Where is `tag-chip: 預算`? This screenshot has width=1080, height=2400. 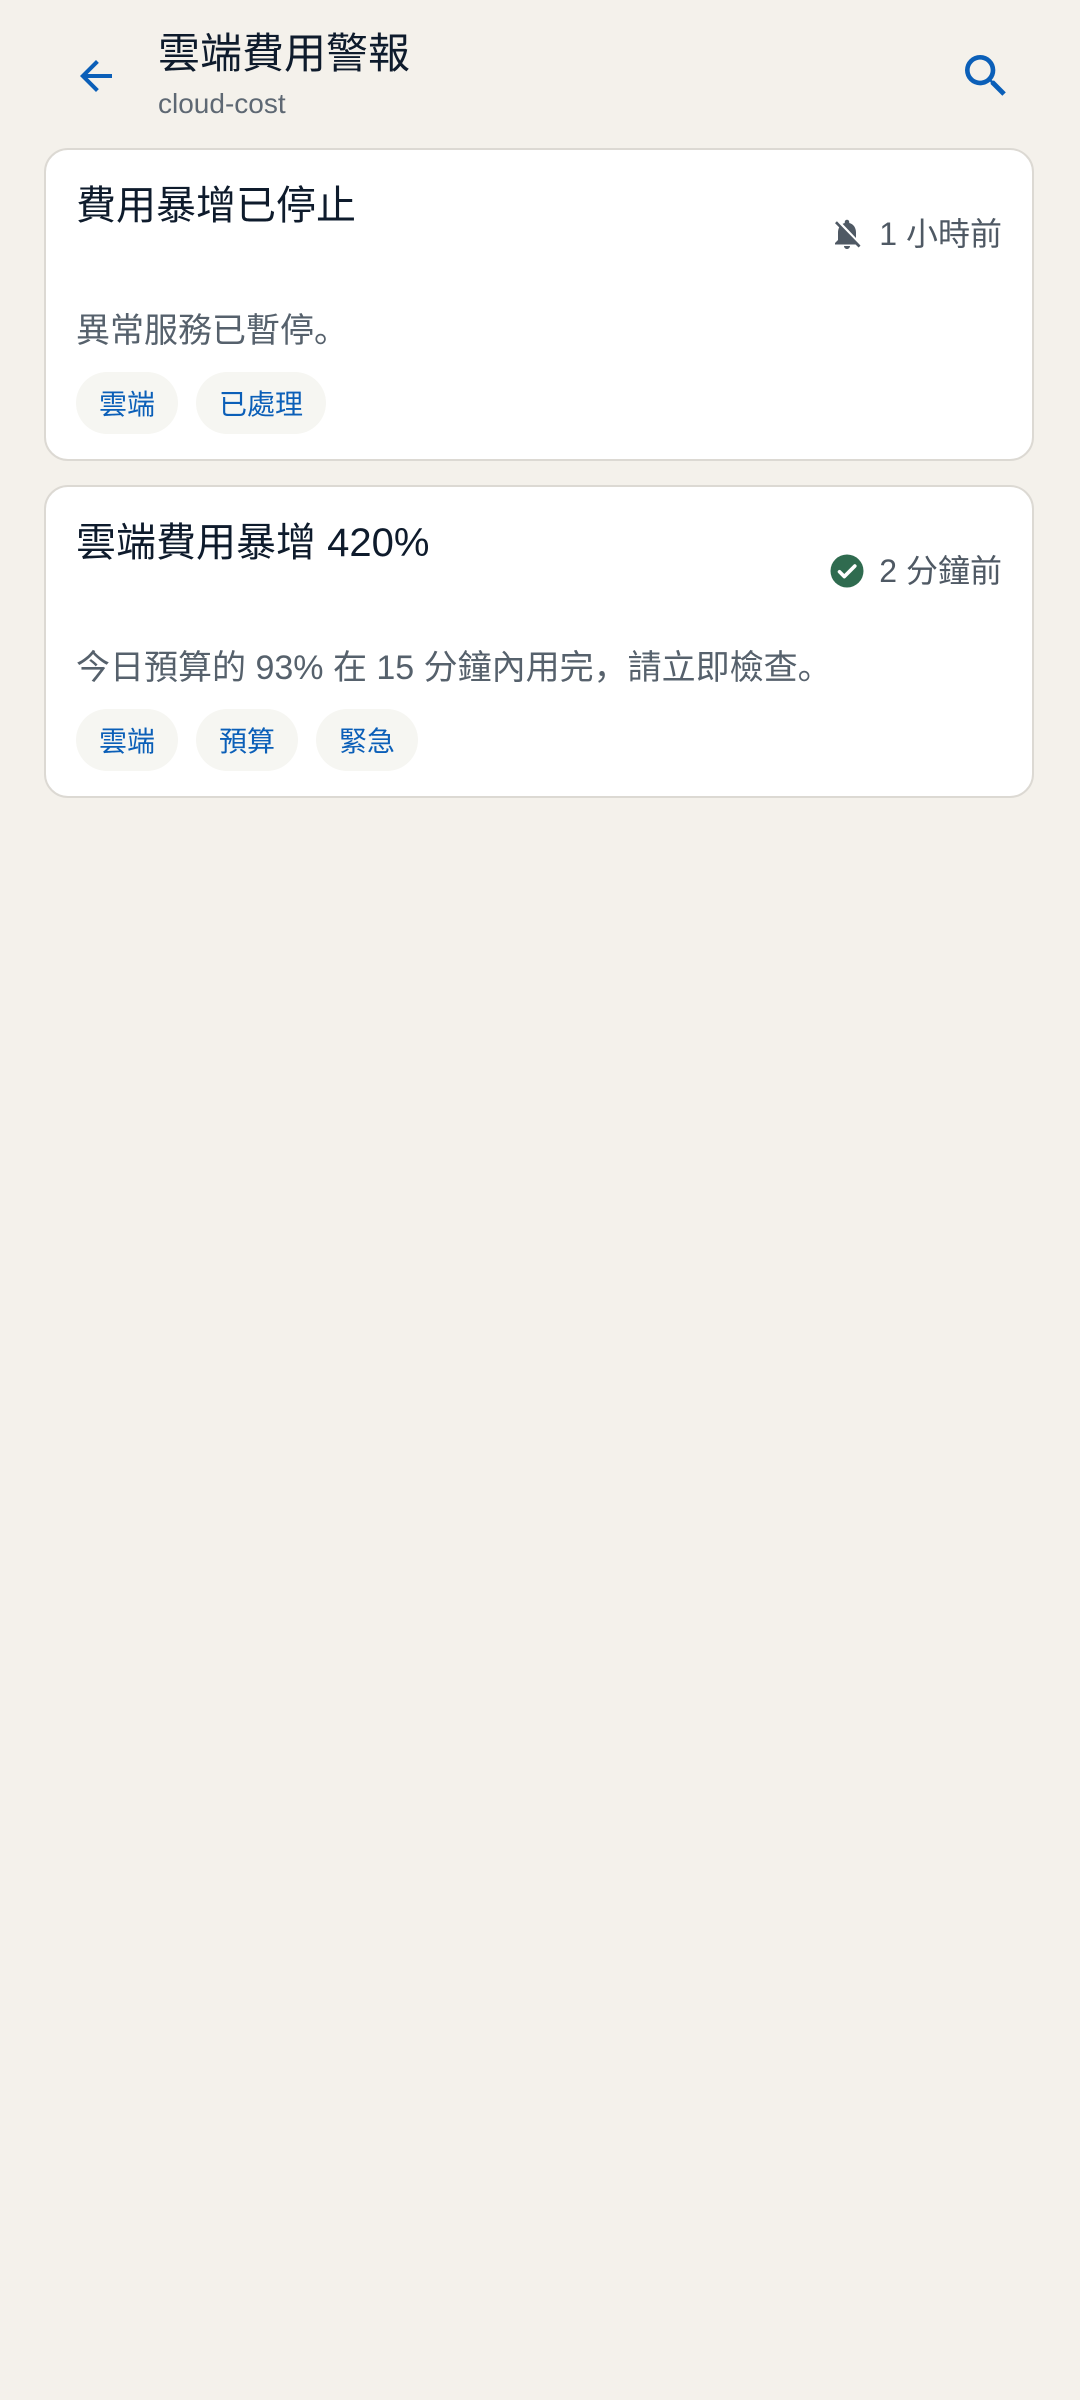
tag-chip: 預算 is located at coordinates (247, 740).